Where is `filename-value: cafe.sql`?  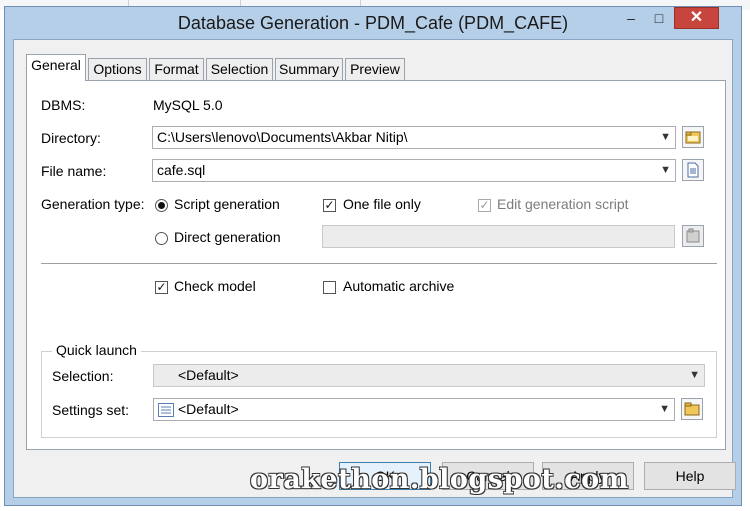 filename-value: cafe.sql is located at coordinates (181, 170).